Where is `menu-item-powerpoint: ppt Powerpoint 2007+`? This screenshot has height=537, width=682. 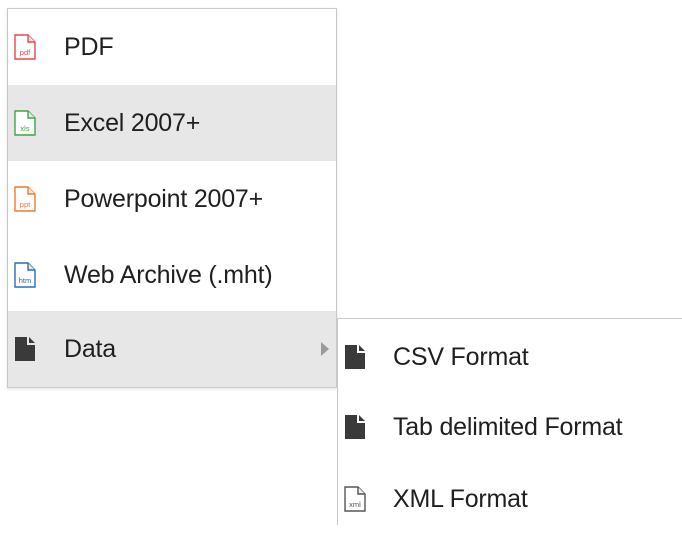
menu-item-powerpoint: ppt Powerpoint 2007+ is located at coordinates (172, 199).